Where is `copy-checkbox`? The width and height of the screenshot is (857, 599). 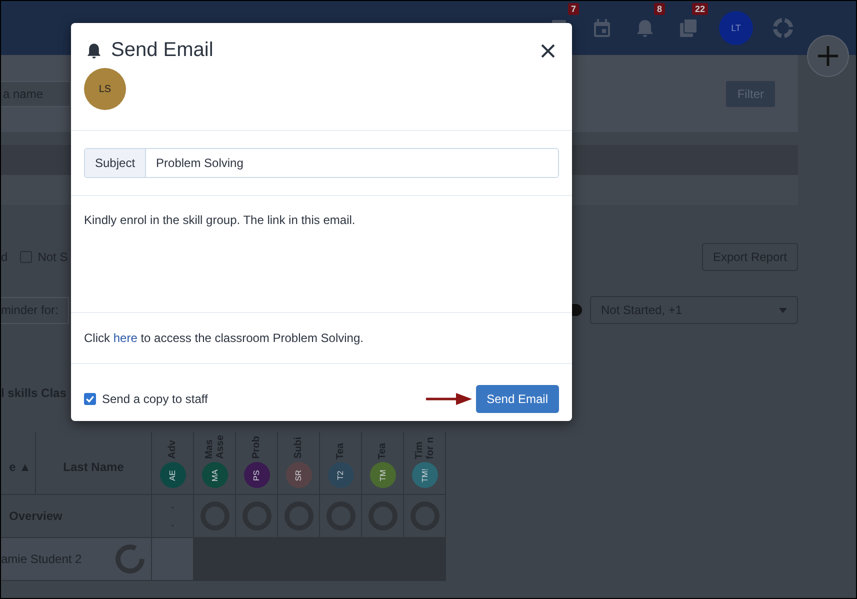 copy-checkbox is located at coordinates (90, 398).